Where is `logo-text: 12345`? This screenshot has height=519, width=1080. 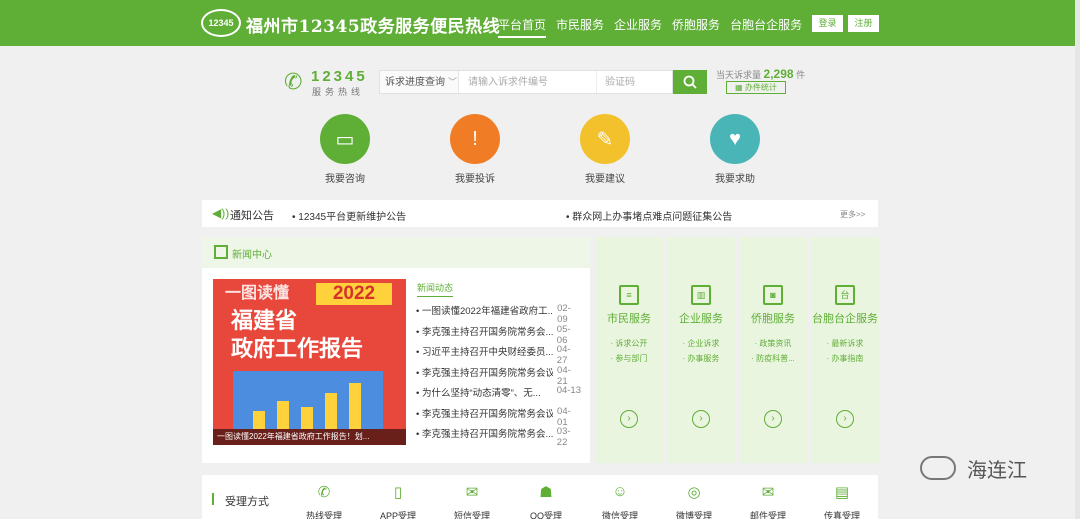 logo-text: 12345 is located at coordinates (221, 23).